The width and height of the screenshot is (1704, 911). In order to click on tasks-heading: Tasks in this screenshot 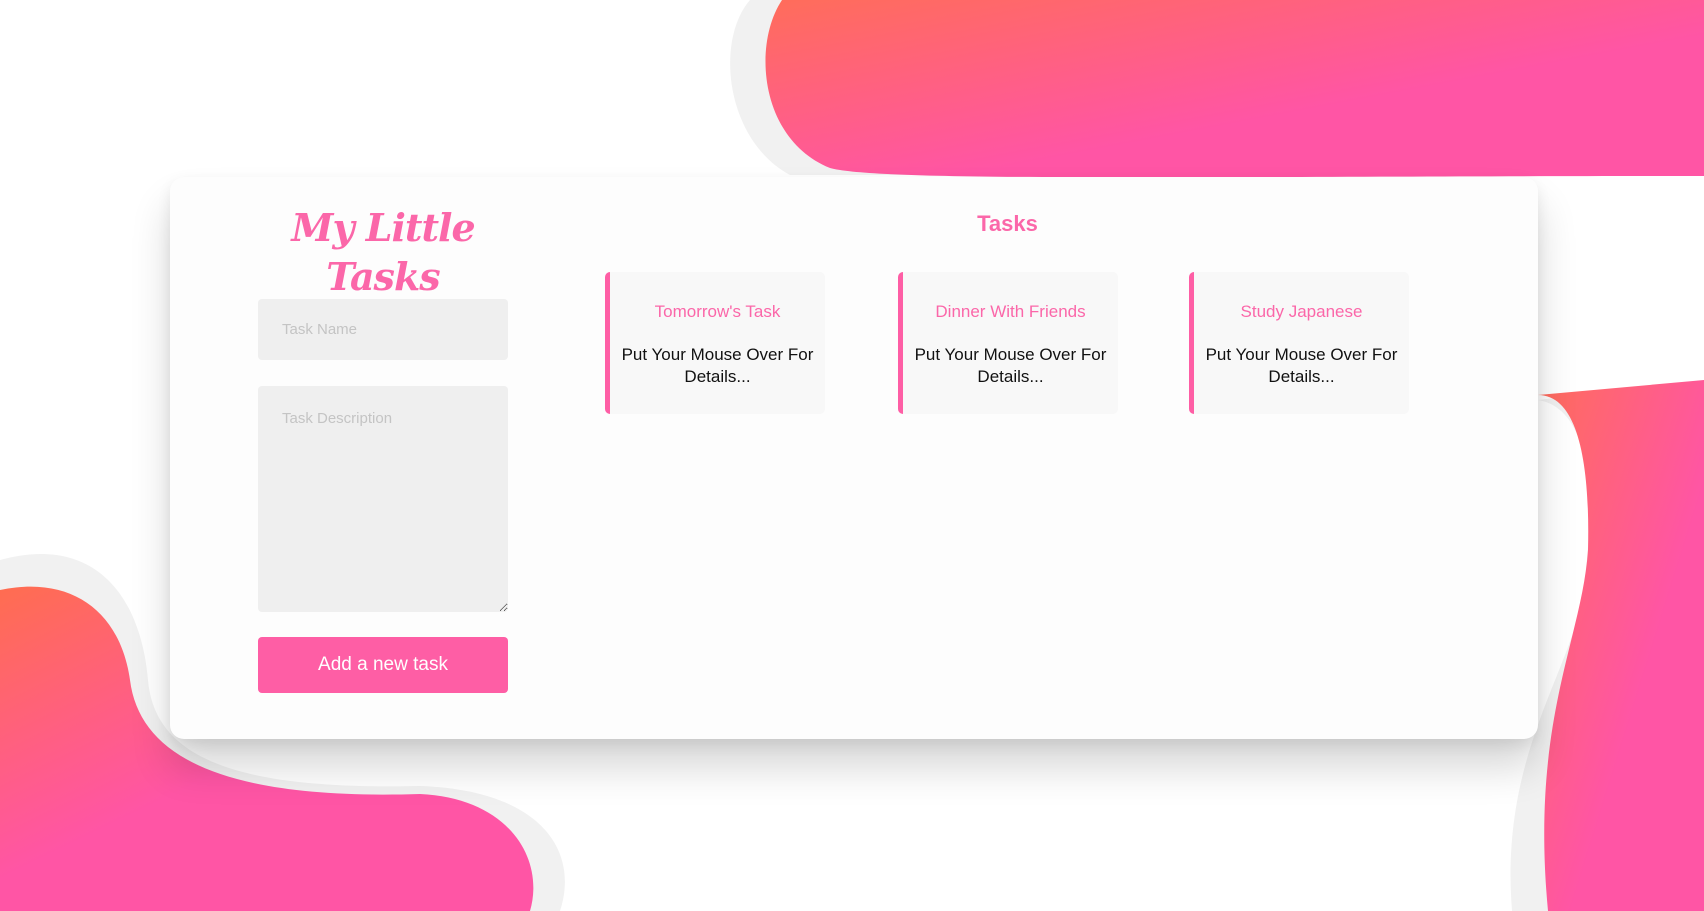, I will do `click(1007, 223)`.